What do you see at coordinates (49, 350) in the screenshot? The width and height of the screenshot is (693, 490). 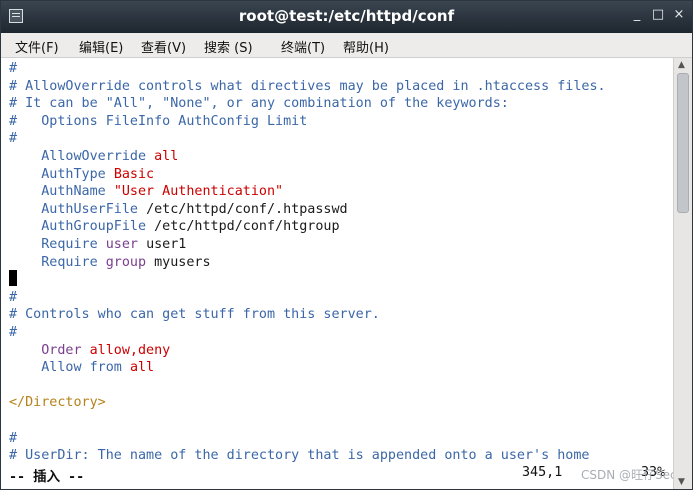 I see `terminal-text: Order` at bounding box center [49, 350].